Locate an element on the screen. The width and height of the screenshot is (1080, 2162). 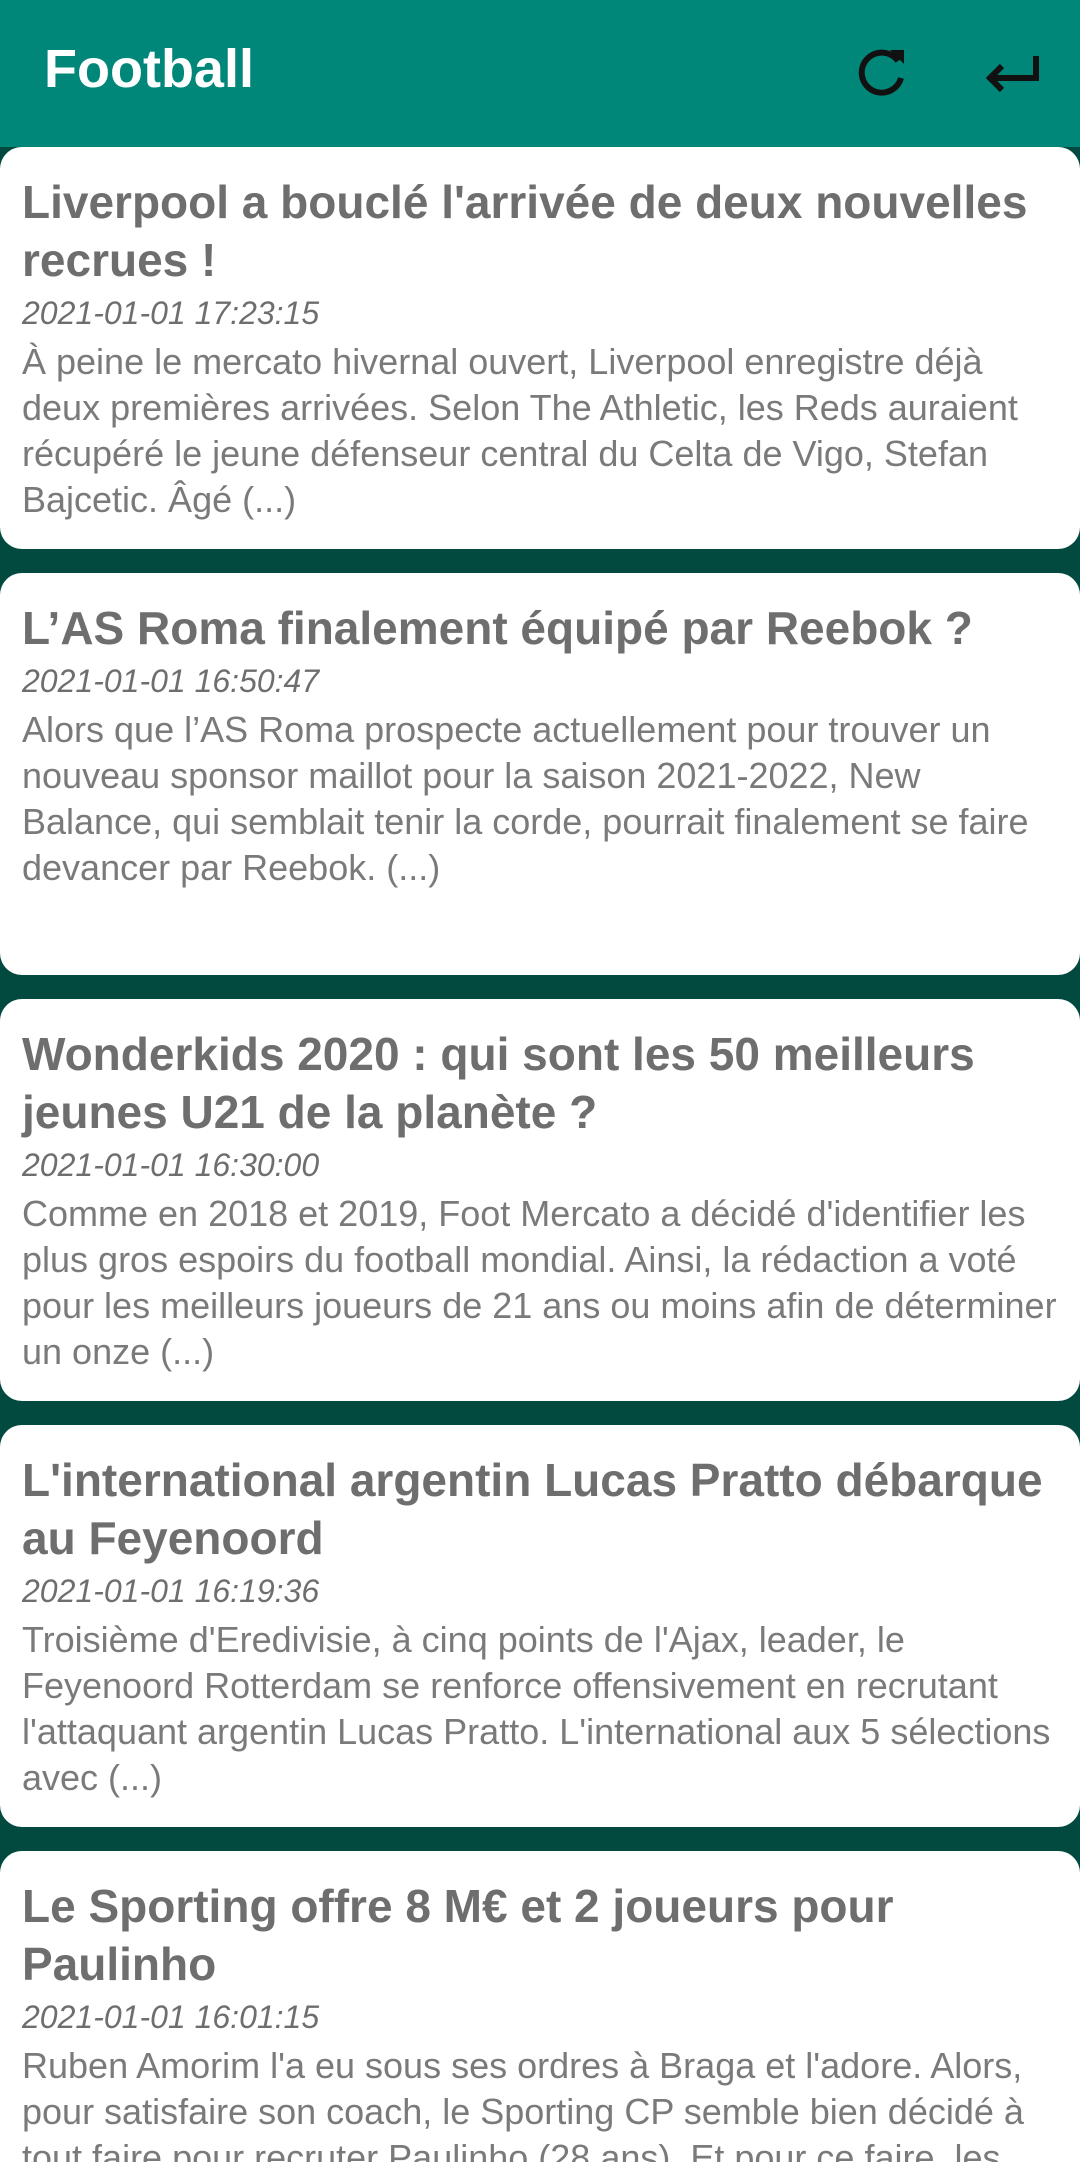
refresh-icon is located at coordinates (881, 72).